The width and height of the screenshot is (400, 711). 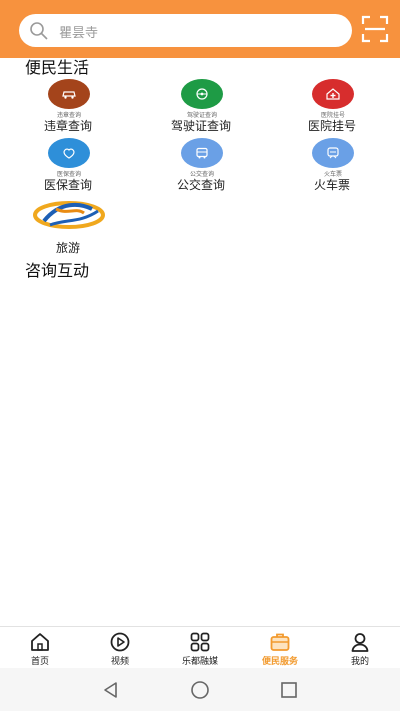 I want to click on steering-wheel-icon, so click(x=202, y=94).